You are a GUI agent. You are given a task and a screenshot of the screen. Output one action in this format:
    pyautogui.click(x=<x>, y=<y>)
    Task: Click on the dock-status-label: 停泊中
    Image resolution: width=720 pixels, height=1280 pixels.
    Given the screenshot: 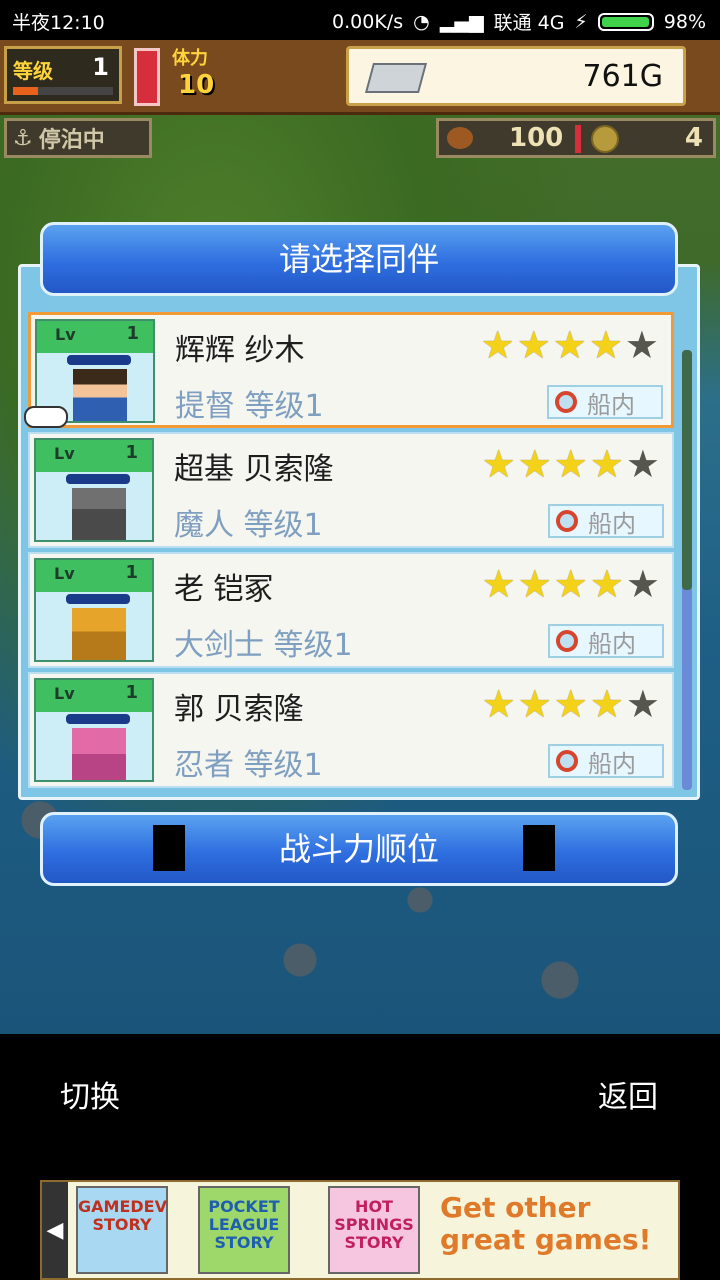 What is the action you would take?
    pyautogui.click(x=71, y=140)
    